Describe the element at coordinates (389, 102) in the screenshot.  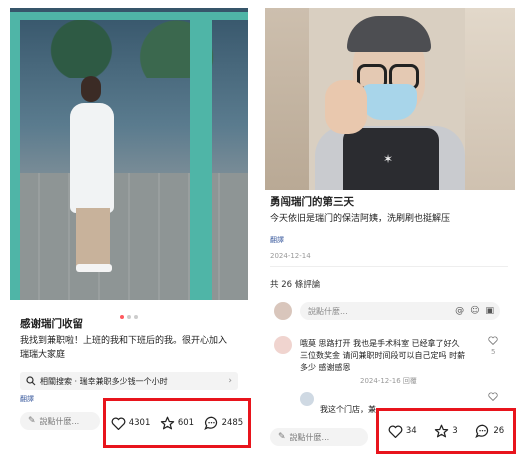
I see `face-mask` at that location.